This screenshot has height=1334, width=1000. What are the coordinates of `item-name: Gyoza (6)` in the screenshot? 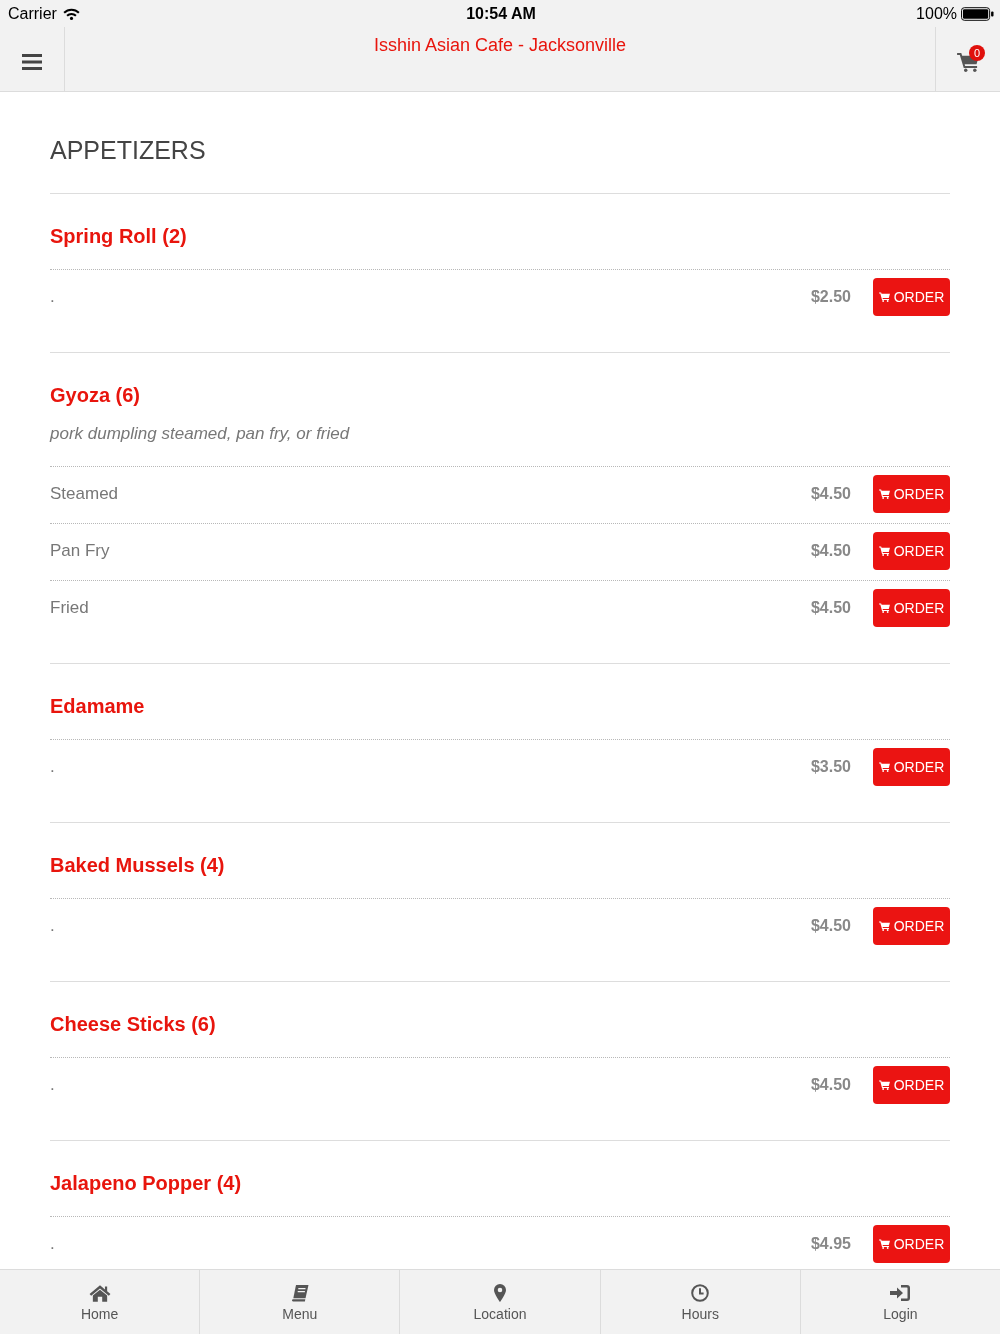 It's located at (95, 395).